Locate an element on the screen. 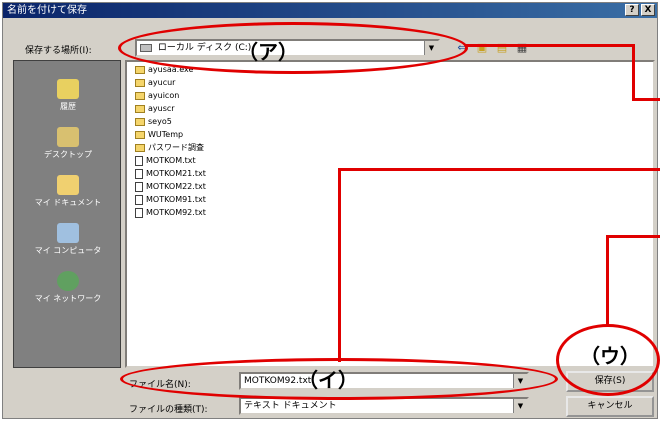 Image resolution: width=660 pixels, height=421 pixels. list-item: MOTKOM.txt is located at coordinates (165, 161).